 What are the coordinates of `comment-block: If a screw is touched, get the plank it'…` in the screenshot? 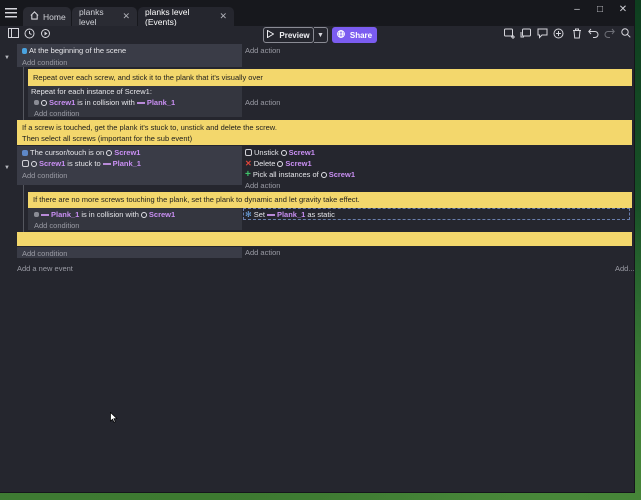 It's located at (324, 132).